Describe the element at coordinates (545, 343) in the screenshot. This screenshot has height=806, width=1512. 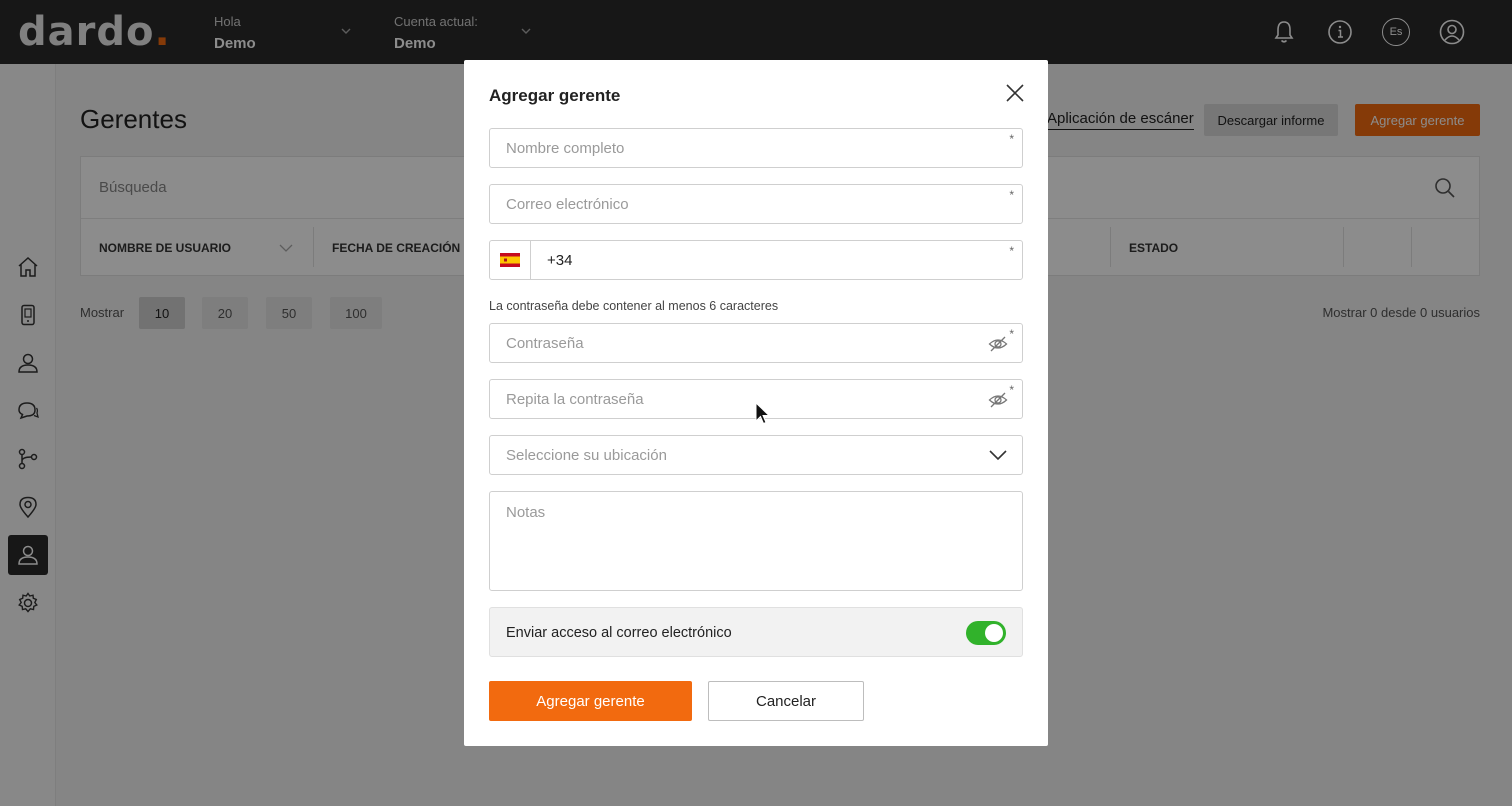
I see `password-placeholder: Contraseña` at that location.